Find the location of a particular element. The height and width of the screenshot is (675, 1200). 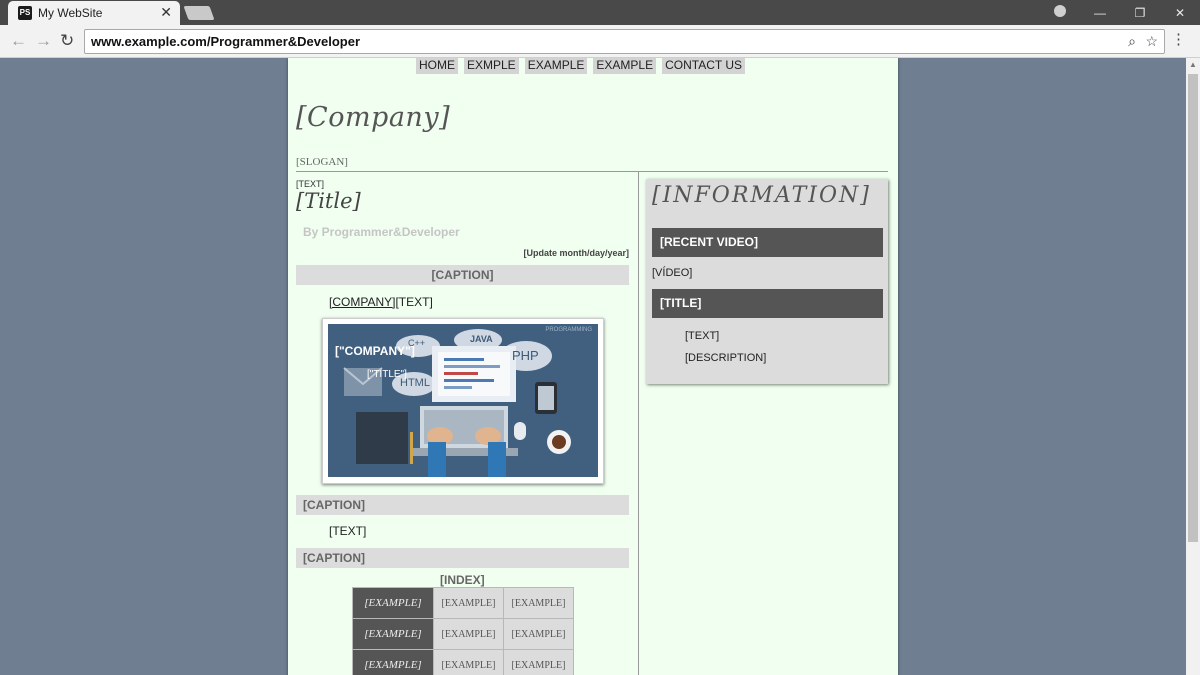

page-scrollbar: ▲ is located at coordinates (1193, 366).